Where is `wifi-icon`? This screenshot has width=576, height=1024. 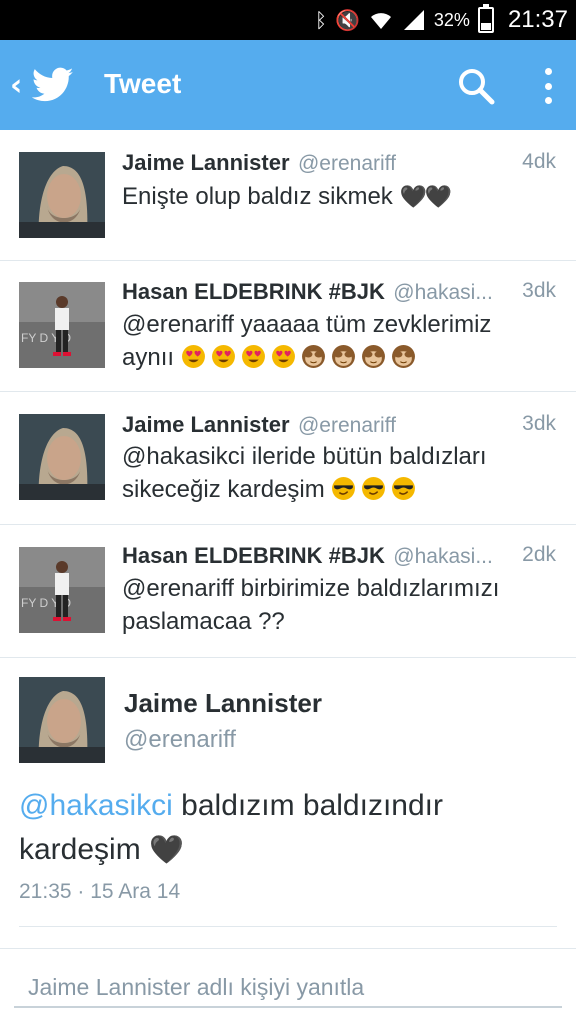
wifi-icon is located at coordinates (380, 21).